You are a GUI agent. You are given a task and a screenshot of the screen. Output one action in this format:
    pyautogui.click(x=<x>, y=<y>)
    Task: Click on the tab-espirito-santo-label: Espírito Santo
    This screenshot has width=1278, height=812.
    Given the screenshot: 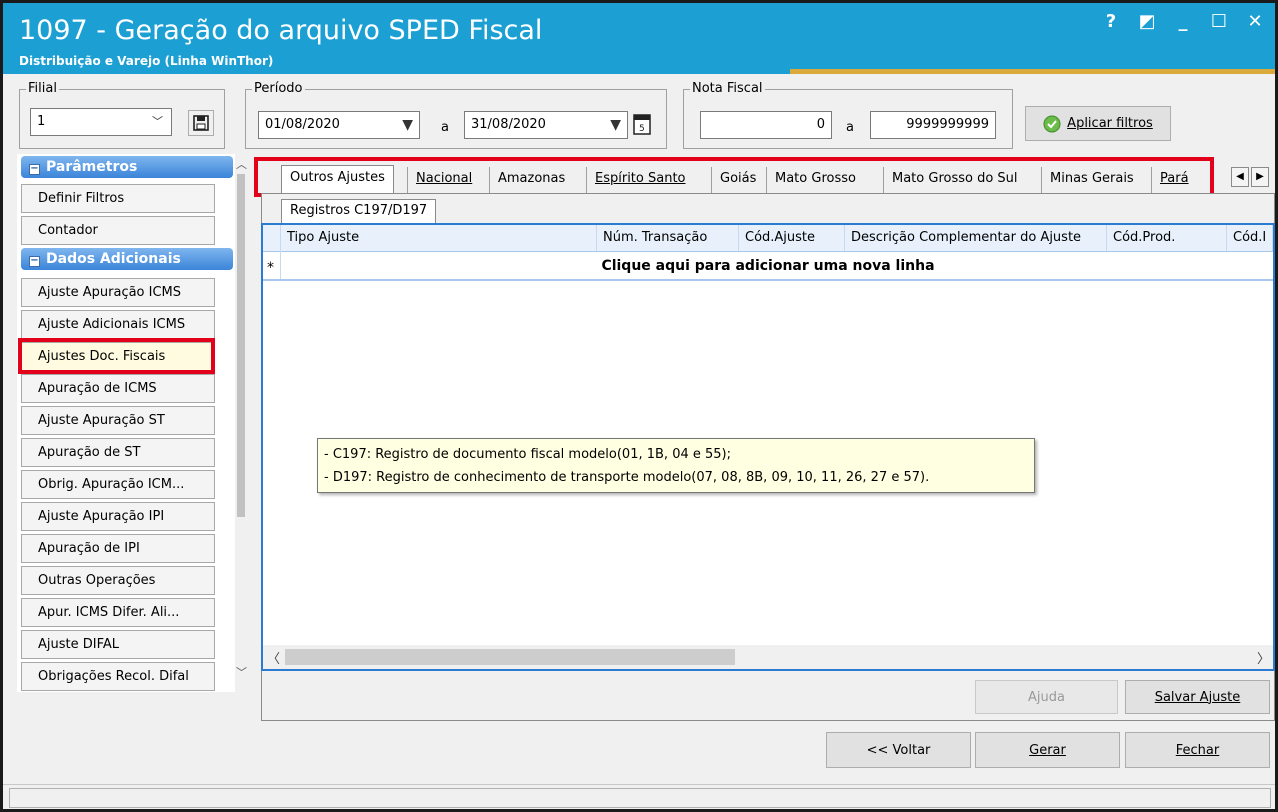 What is the action you would take?
    pyautogui.click(x=640, y=178)
    